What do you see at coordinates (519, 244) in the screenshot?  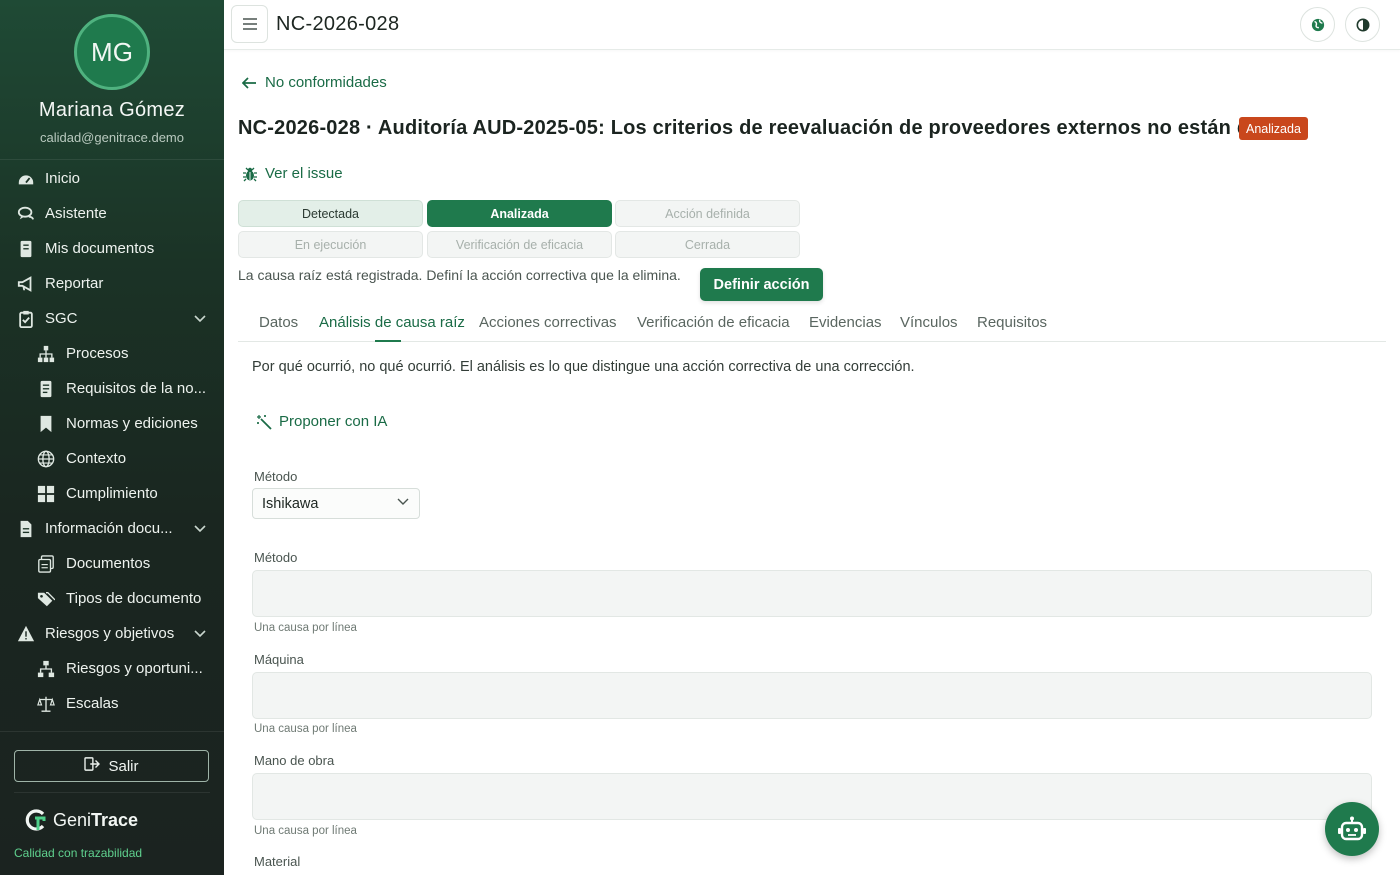 I see `step-verificacion-eficacia: Verificación de eficacia` at bounding box center [519, 244].